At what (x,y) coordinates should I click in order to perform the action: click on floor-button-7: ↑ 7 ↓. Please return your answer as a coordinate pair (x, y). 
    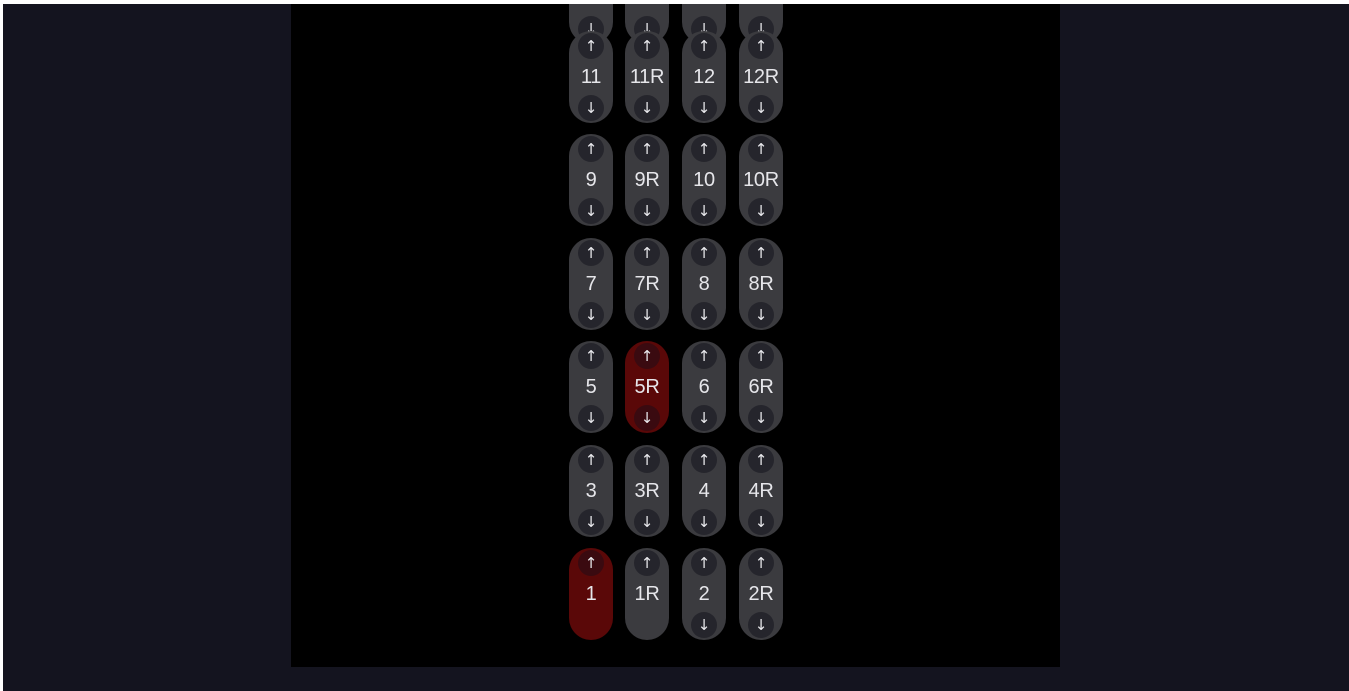
    Looking at the image, I should click on (591, 284).